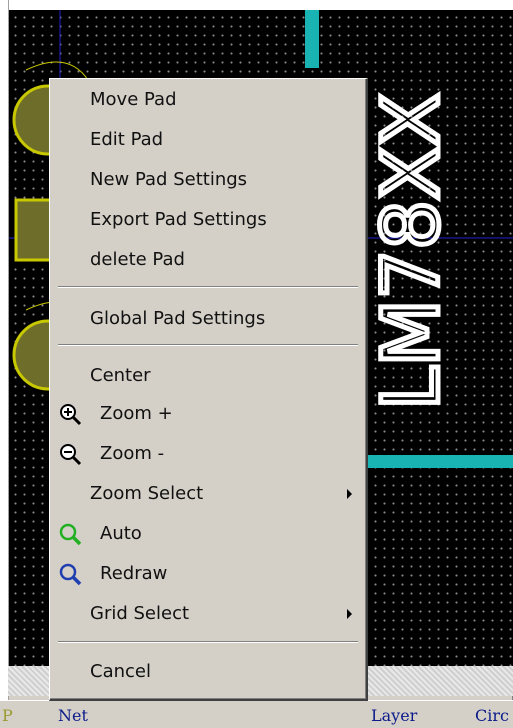  What do you see at coordinates (71, 415) in the screenshot?
I see `zoom-in-icon` at bounding box center [71, 415].